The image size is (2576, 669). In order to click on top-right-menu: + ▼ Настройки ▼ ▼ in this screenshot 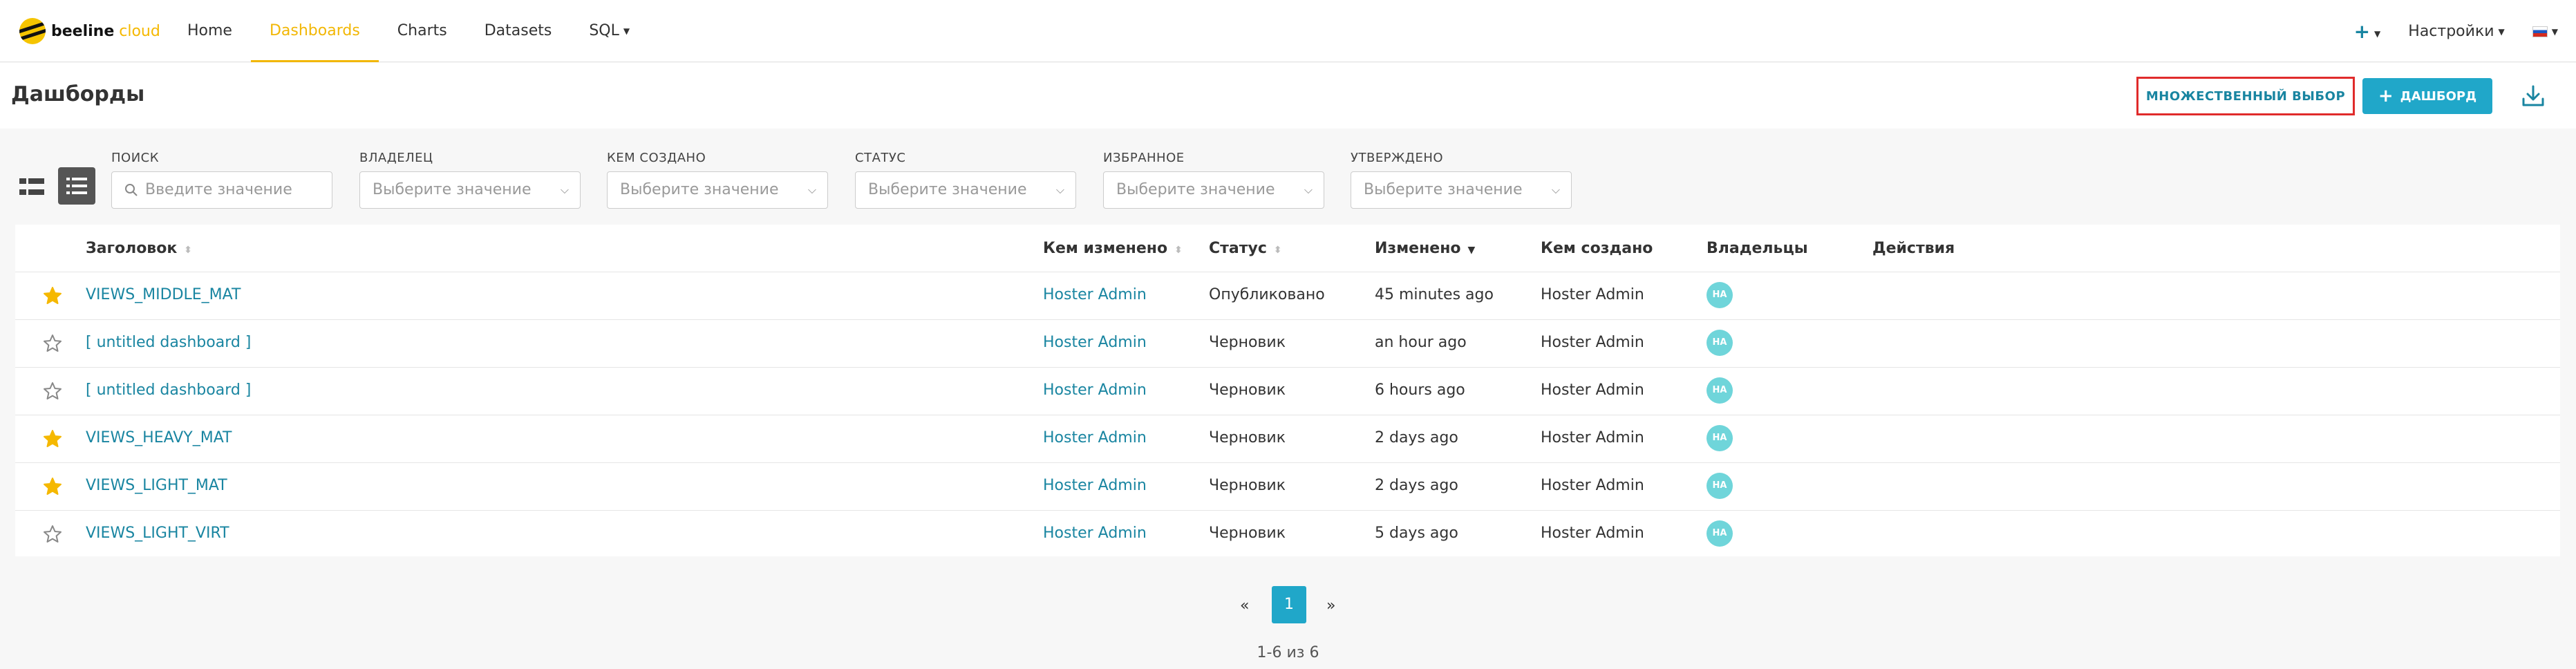, I will do `click(2456, 31)`.